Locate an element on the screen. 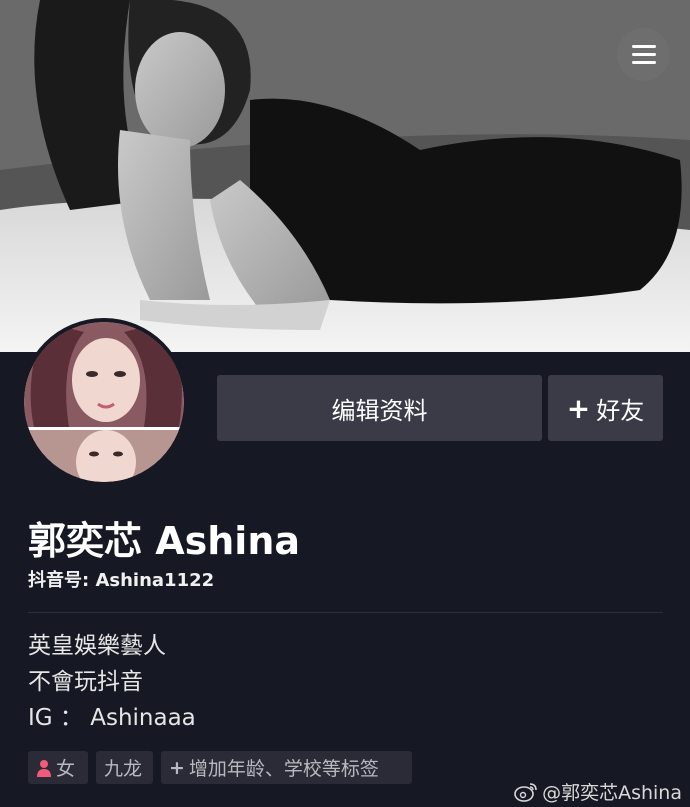 This screenshot has width=690, height=807. edit-profile-label: 编辑资料 is located at coordinates (379, 410).